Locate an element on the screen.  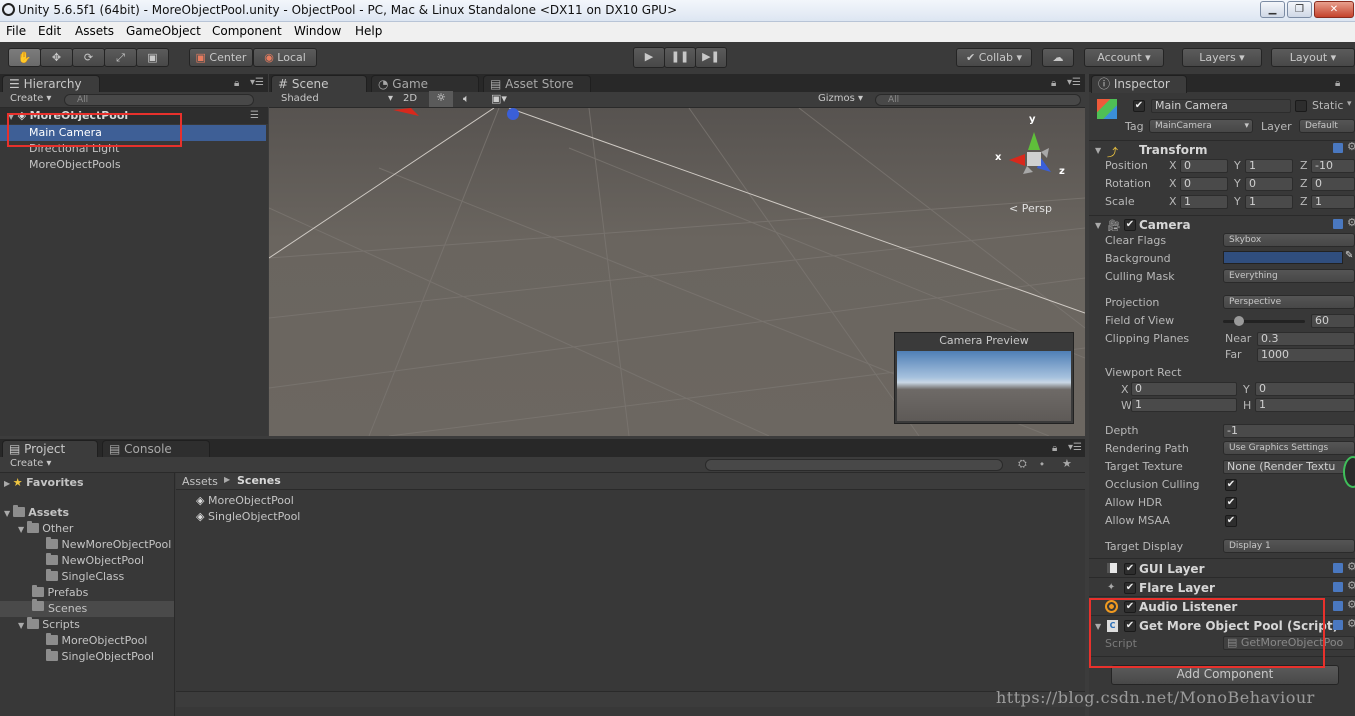
tab-inspector: ⓘ Inspector is located at coordinates (1139, 84).